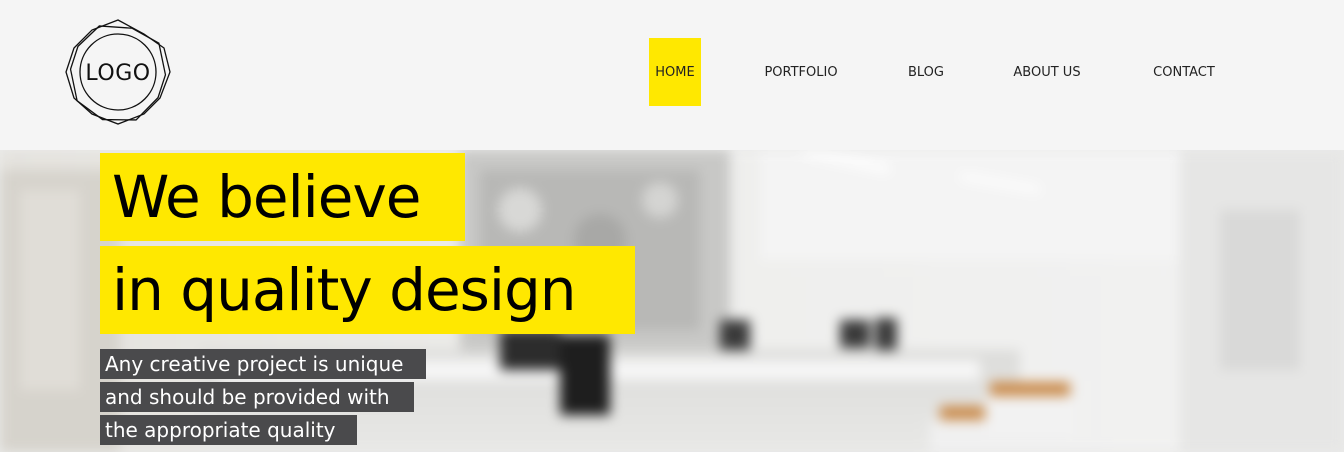  Describe the element at coordinates (1184, 72) in the screenshot. I see `nav-contact: CONTACT` at that location.